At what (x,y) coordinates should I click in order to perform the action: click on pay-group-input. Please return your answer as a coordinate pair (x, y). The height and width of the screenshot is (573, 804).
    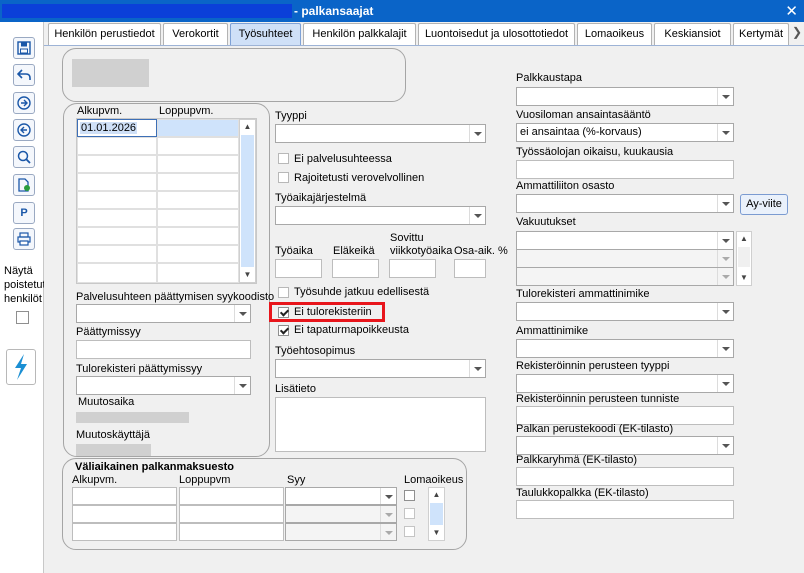
    Looking at the image, I should click on (625, 476).